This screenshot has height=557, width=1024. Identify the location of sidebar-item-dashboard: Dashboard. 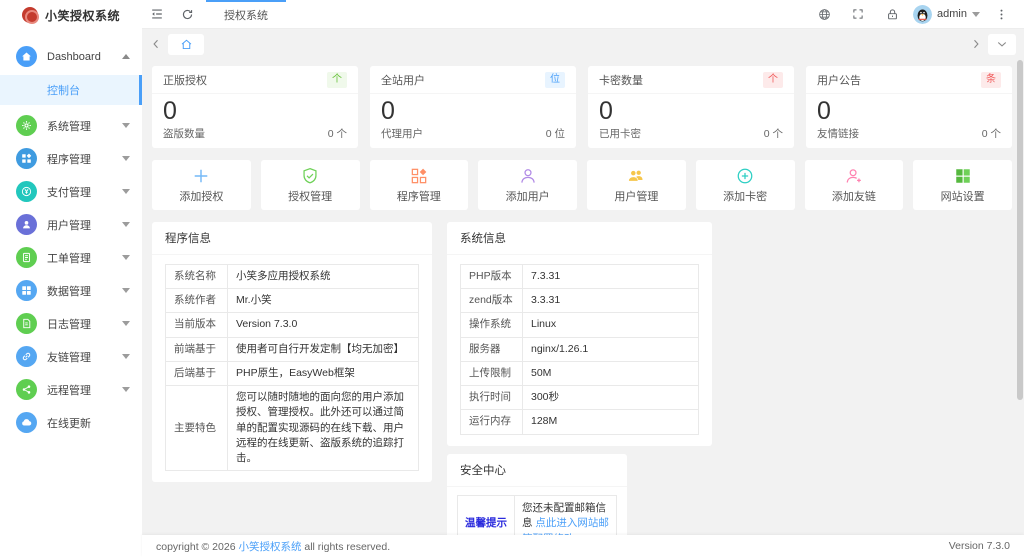
(71, 56).